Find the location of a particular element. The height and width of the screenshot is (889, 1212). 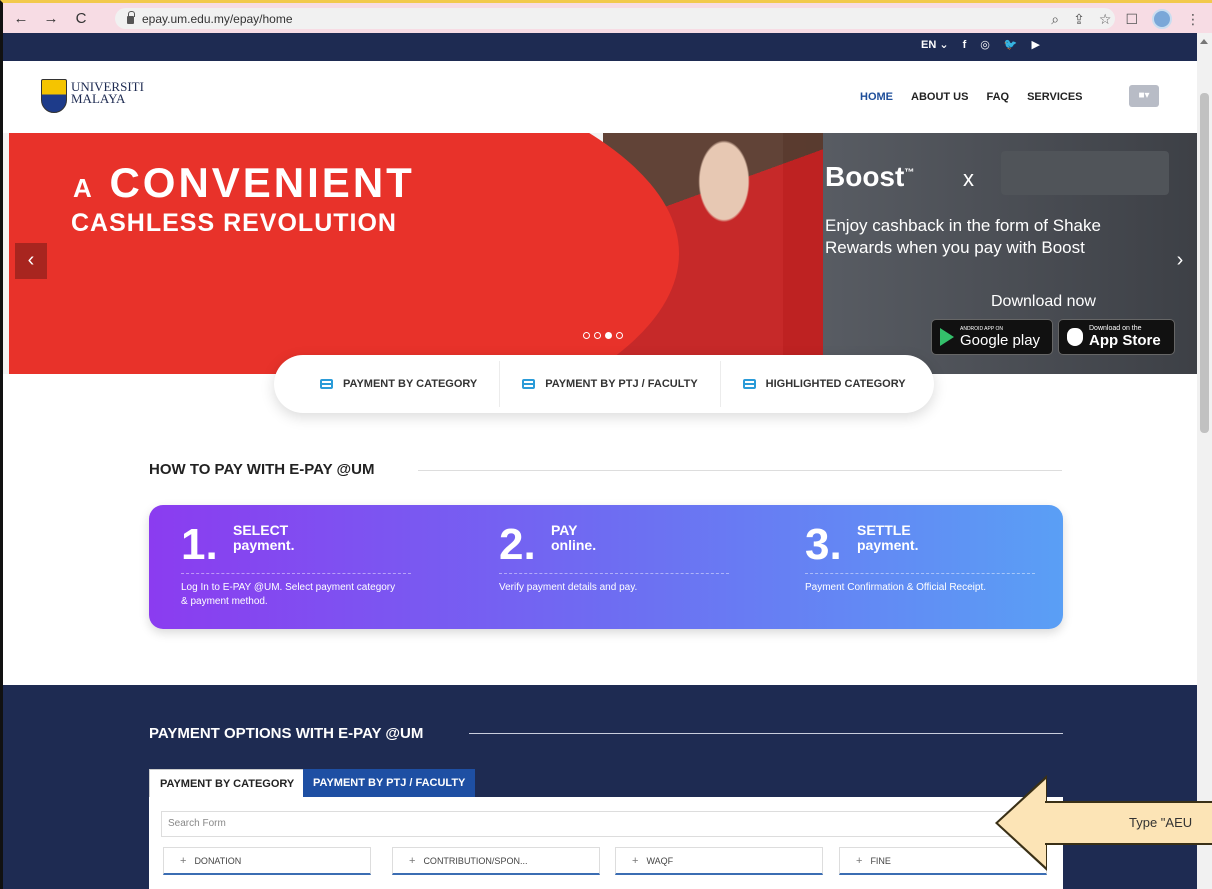

apple-icon is located at coordinates (1075, 337).